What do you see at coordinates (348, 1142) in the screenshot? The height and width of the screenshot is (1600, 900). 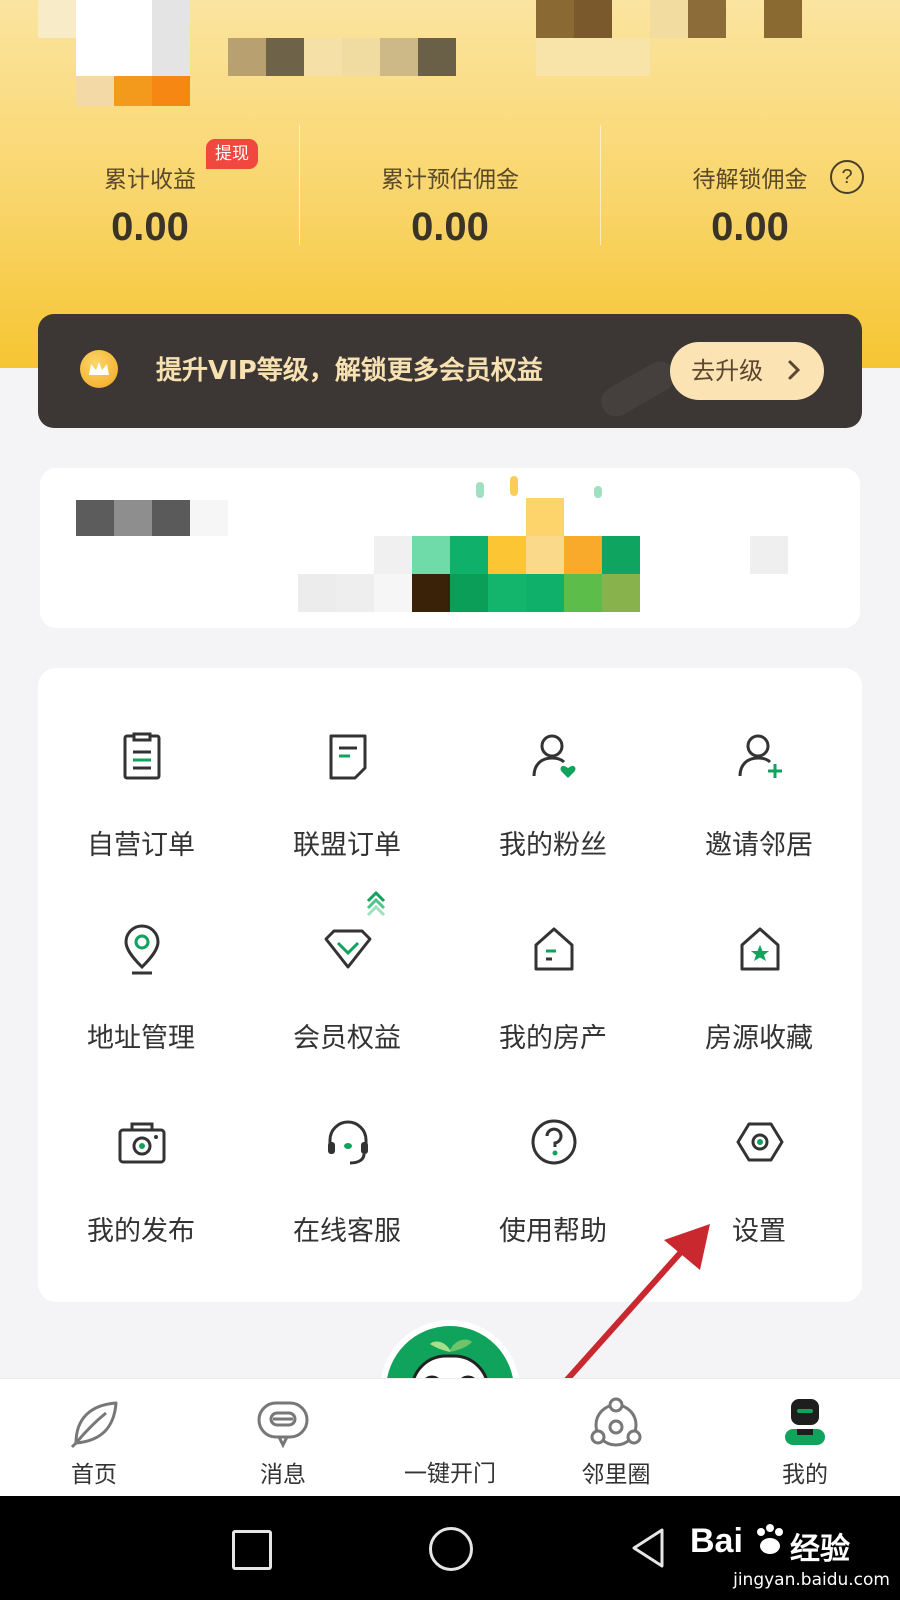 I see `headset-icon` at bounding box center [348, 1142].